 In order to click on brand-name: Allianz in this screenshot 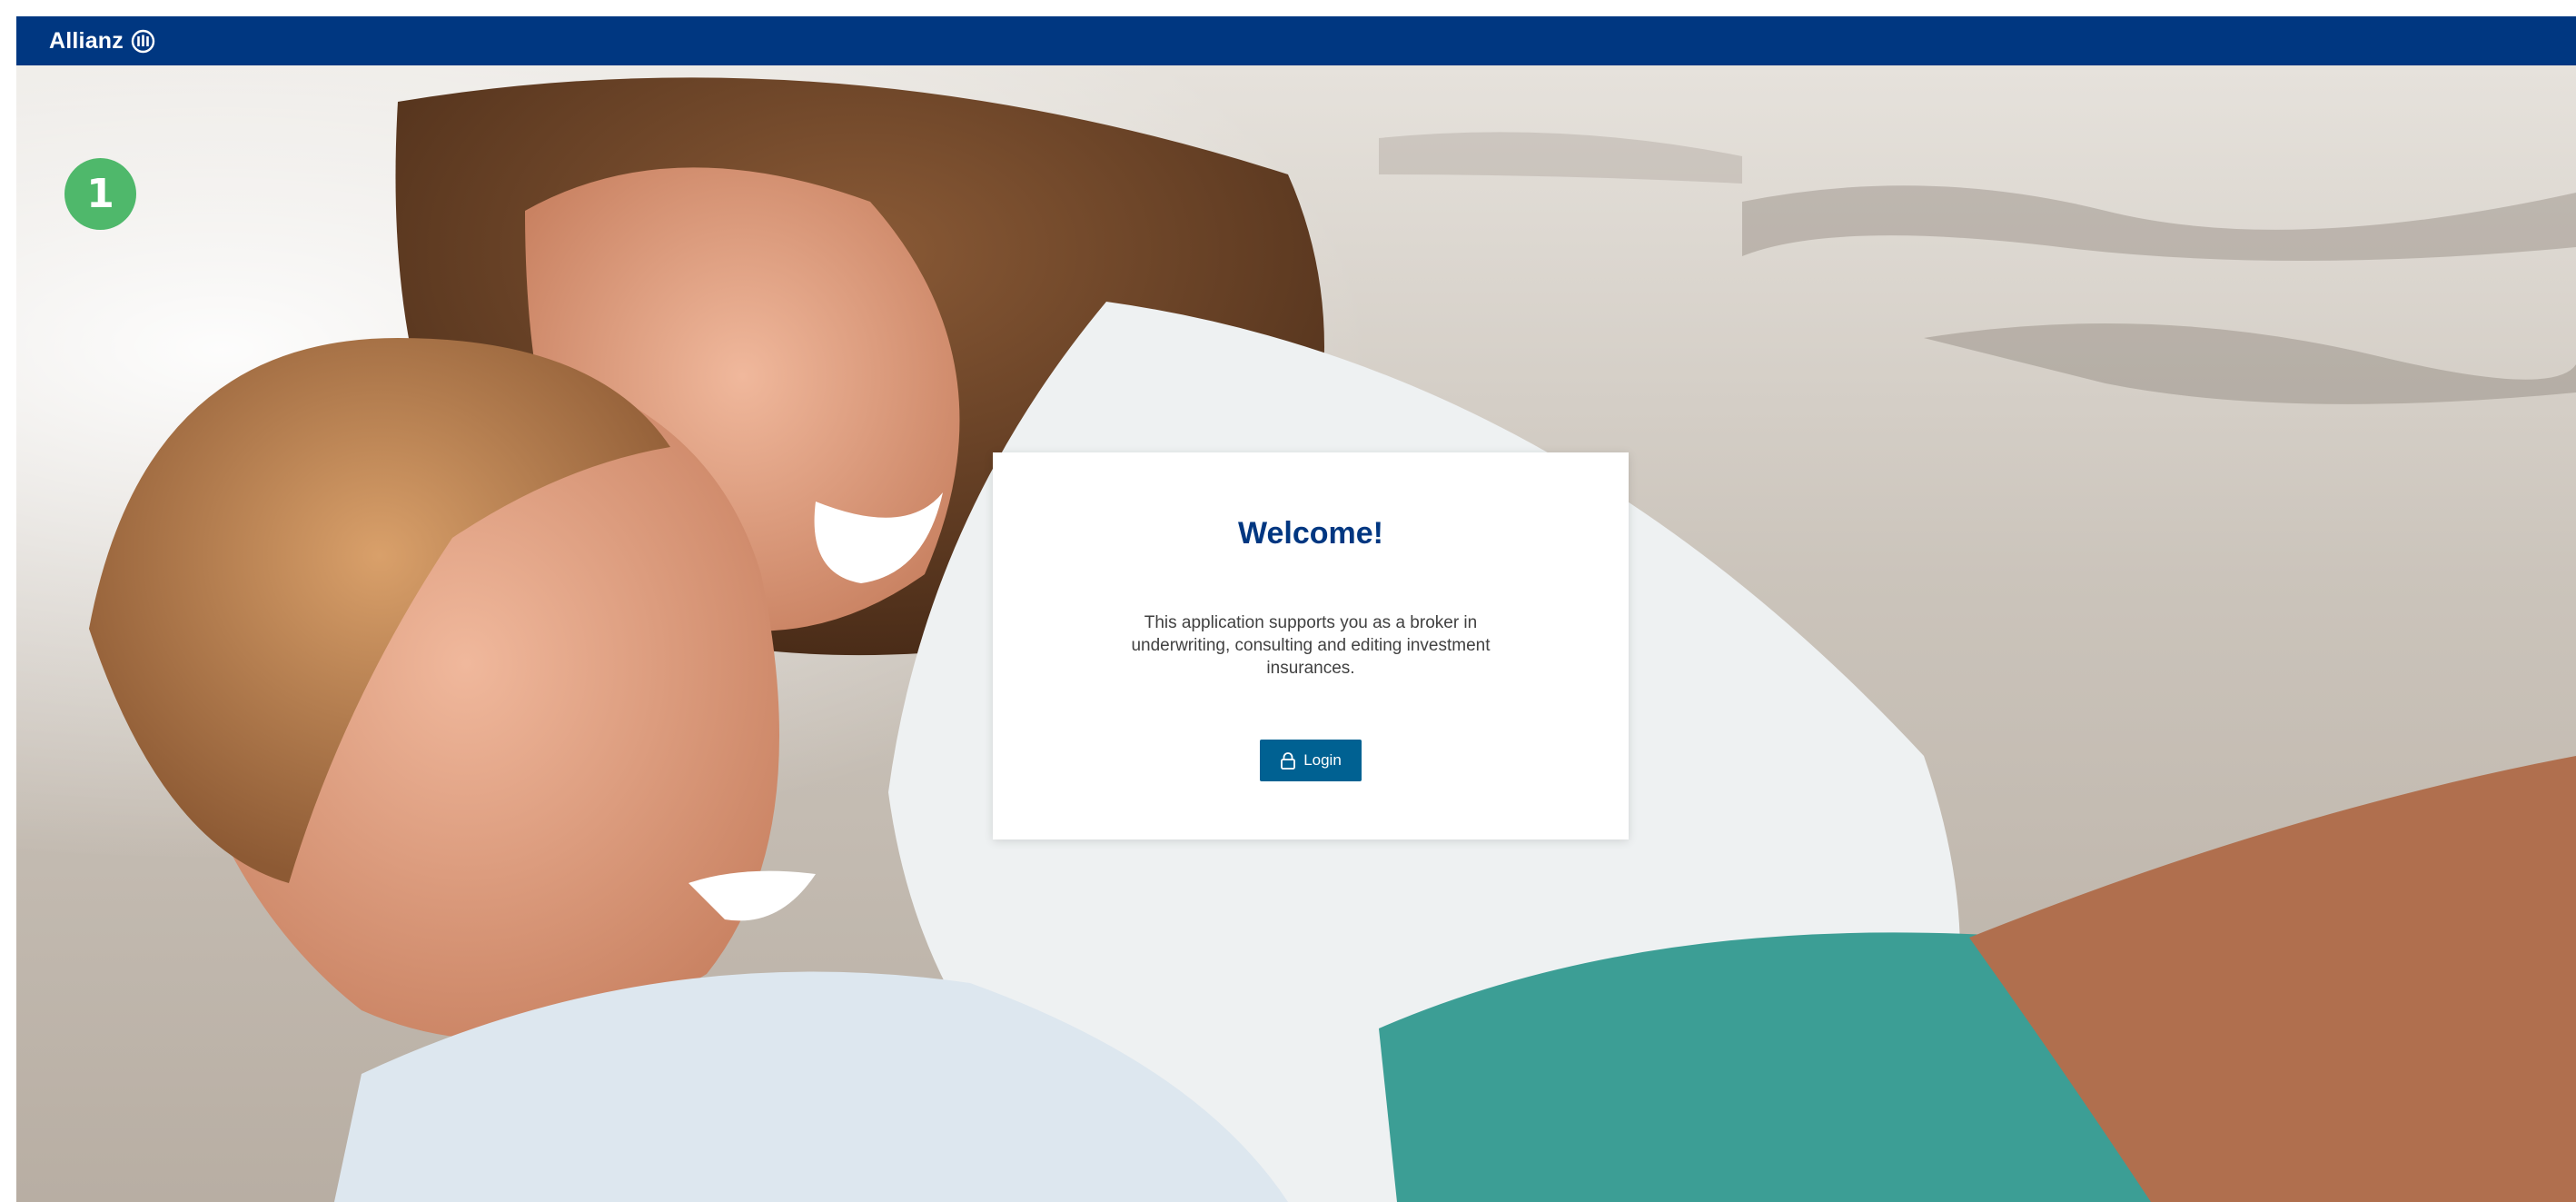, I will do `click(86, 40)`.